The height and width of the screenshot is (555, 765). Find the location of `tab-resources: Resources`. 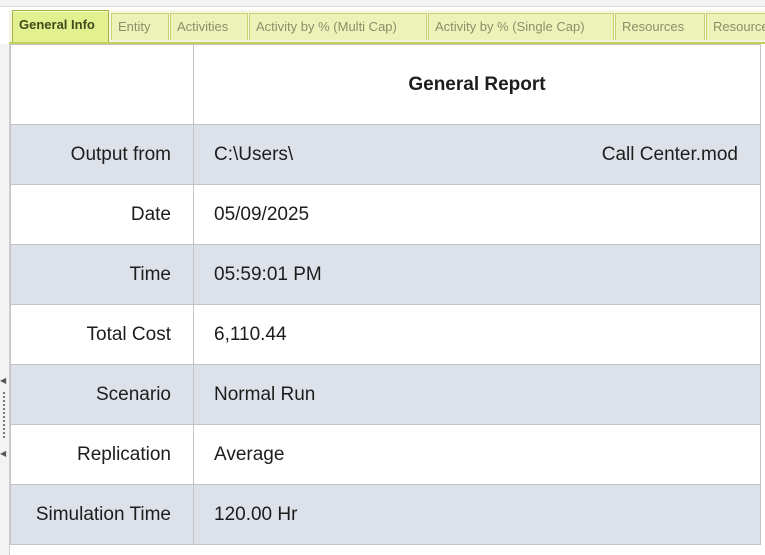

tab-resources: Resources is located at coordinates (660, 26).